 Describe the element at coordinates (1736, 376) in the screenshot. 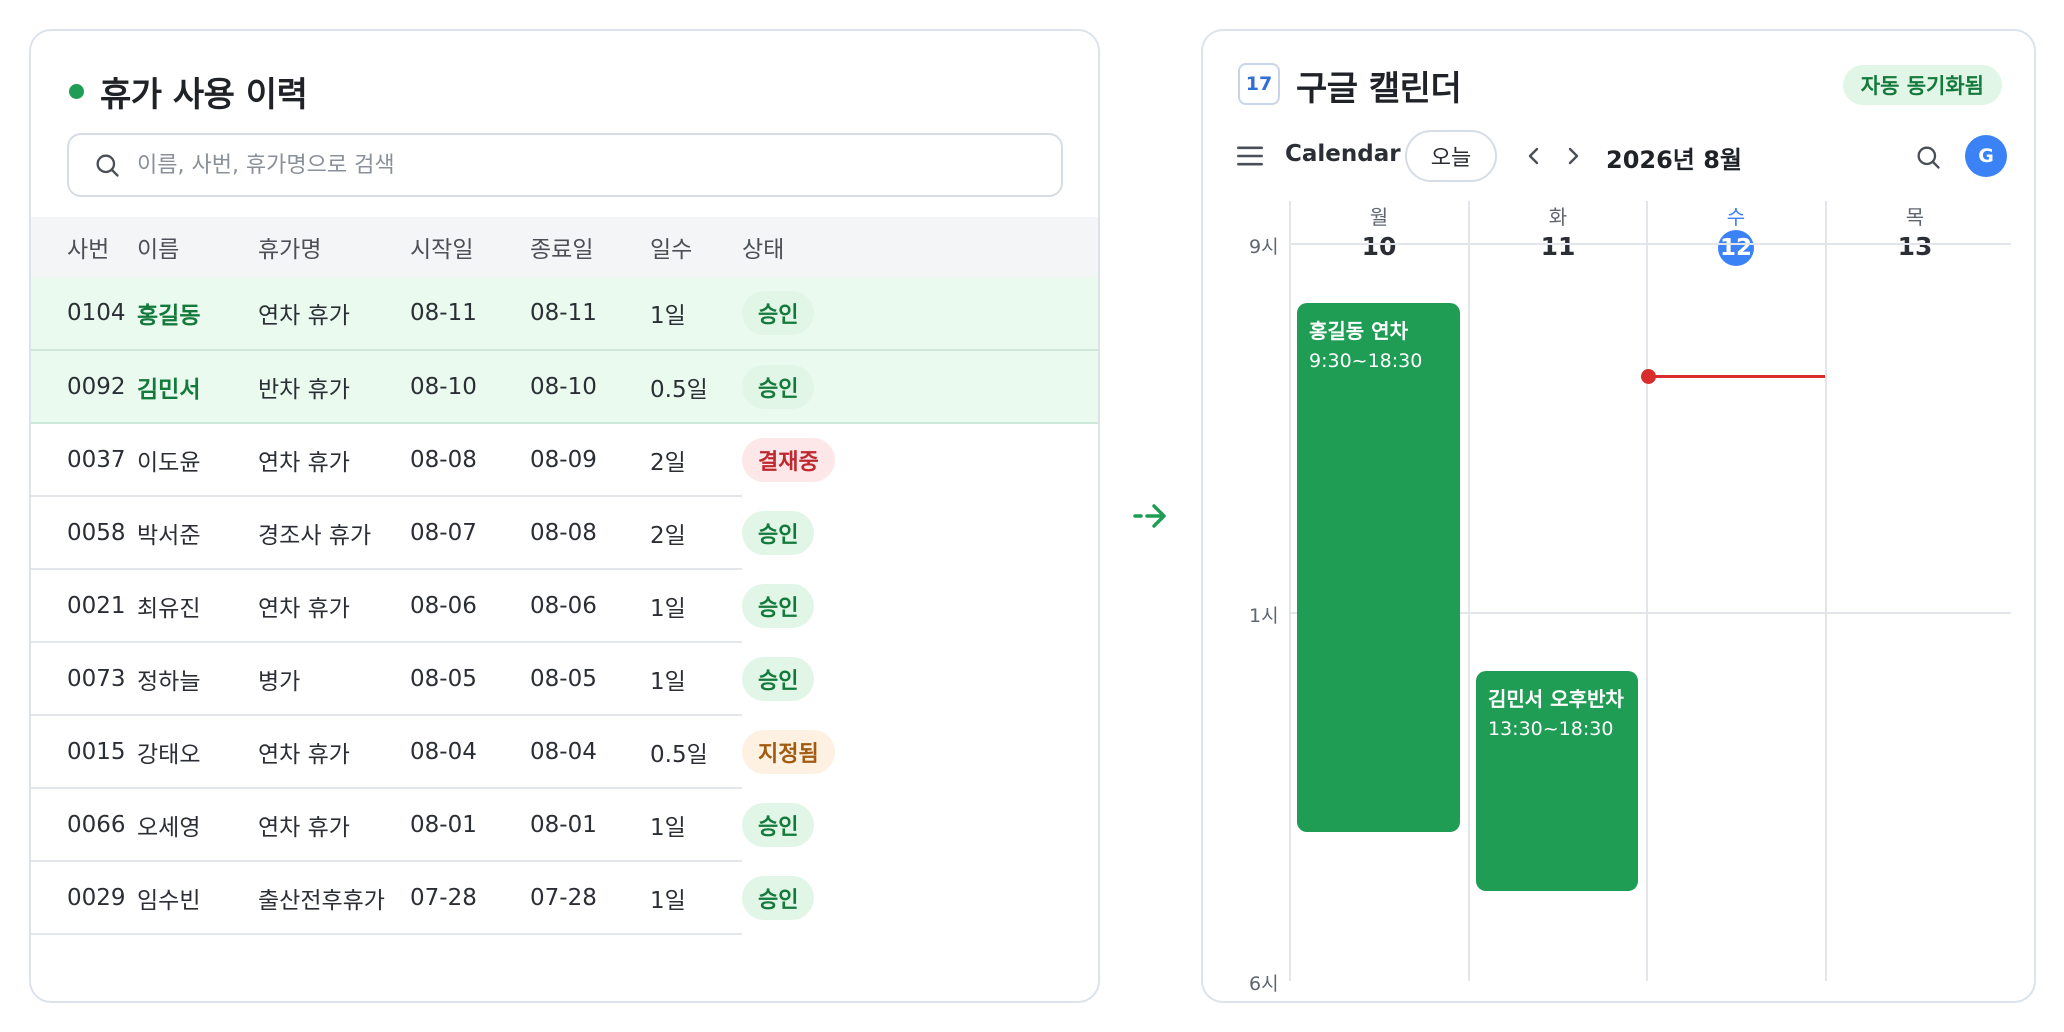

I see `current-time-line` at that location.